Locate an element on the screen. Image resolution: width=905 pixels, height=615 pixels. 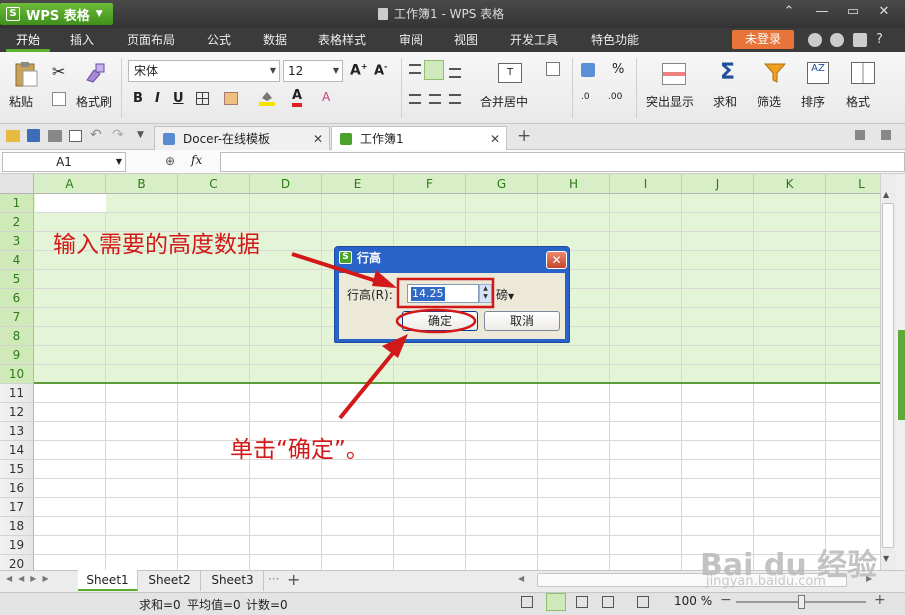
annotation-bottom: 单击“确定”。 is located at coordinates (299, 450).